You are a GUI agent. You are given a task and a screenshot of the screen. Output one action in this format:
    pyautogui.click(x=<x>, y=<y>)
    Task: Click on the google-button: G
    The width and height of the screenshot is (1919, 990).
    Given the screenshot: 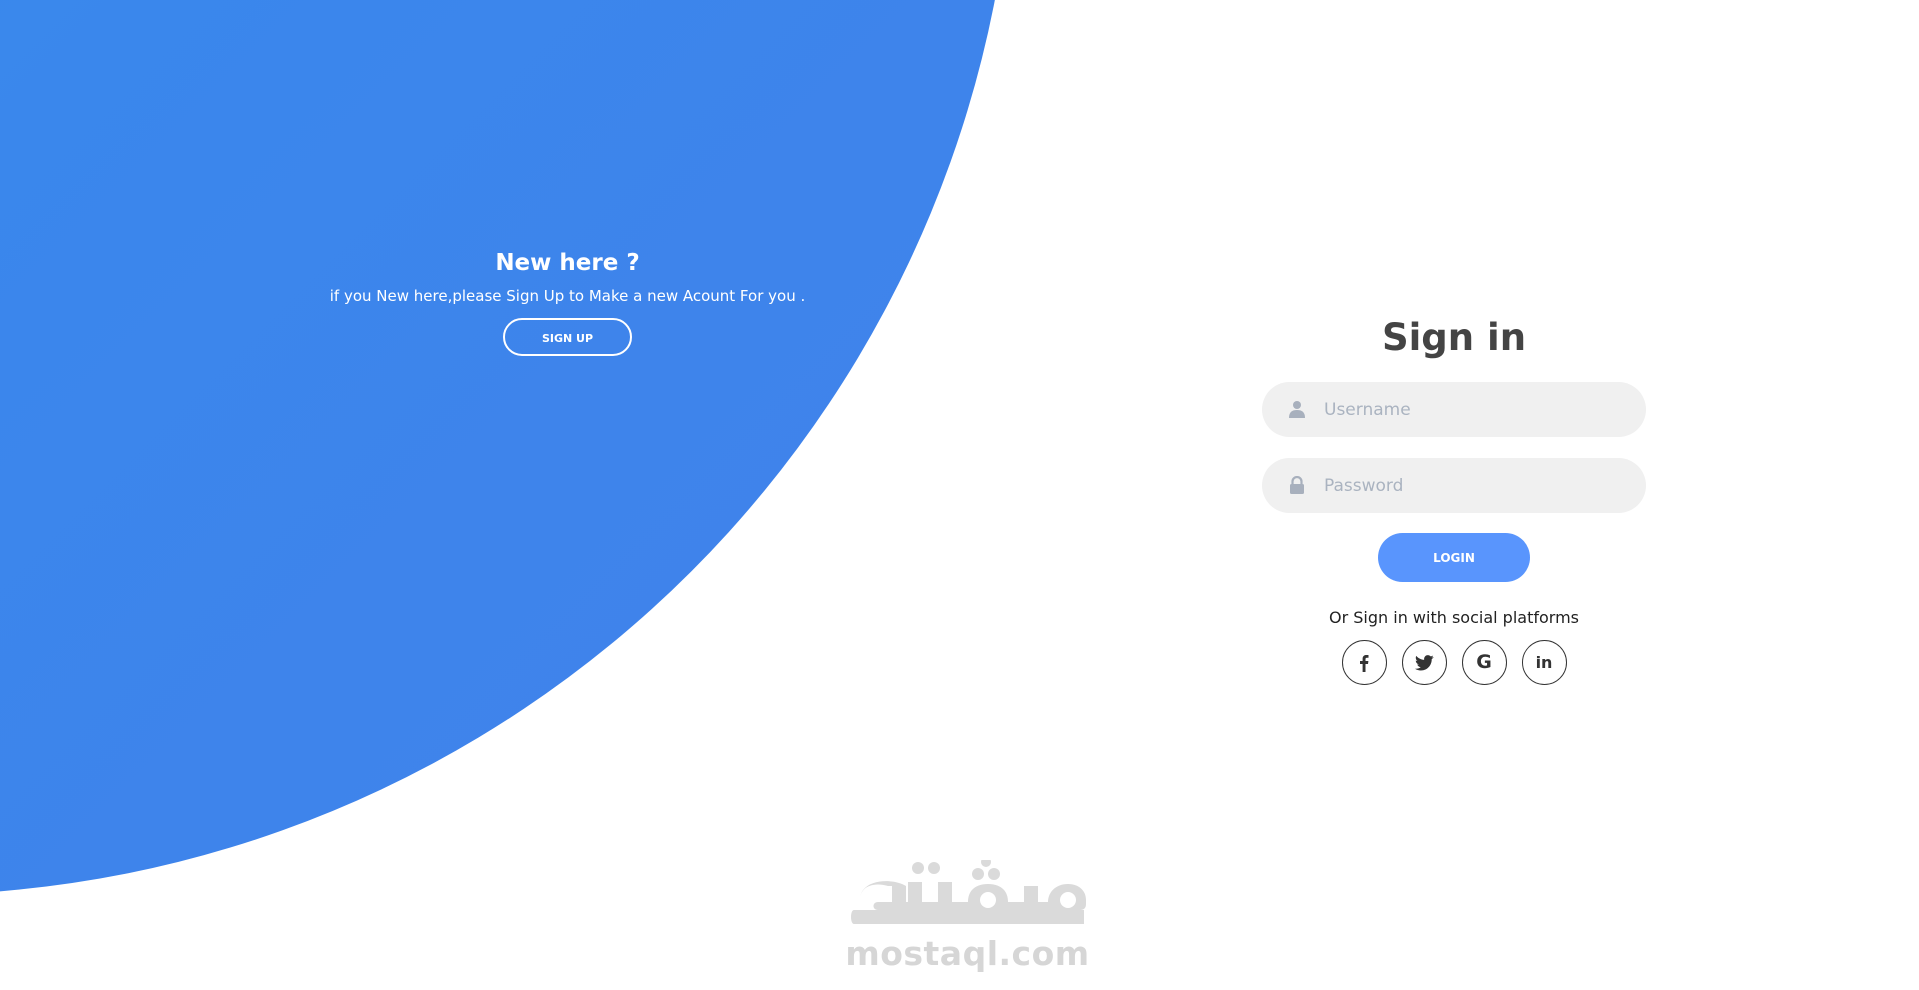 What is the action you would take?
    pyautogui.click(x=1484, y=662)
    